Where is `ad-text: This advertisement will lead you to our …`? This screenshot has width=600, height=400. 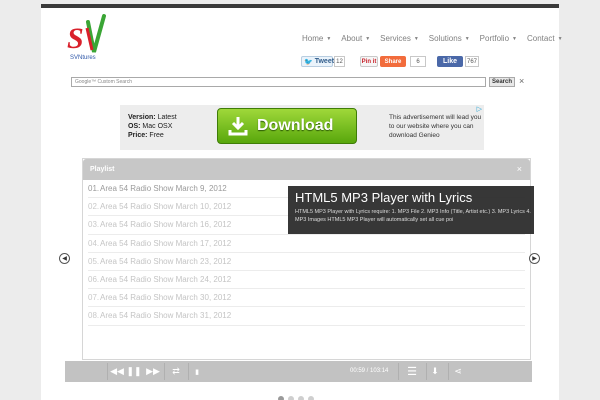
ad-text: This advertisement will lead you to our … is located at coordinates (435, 126).